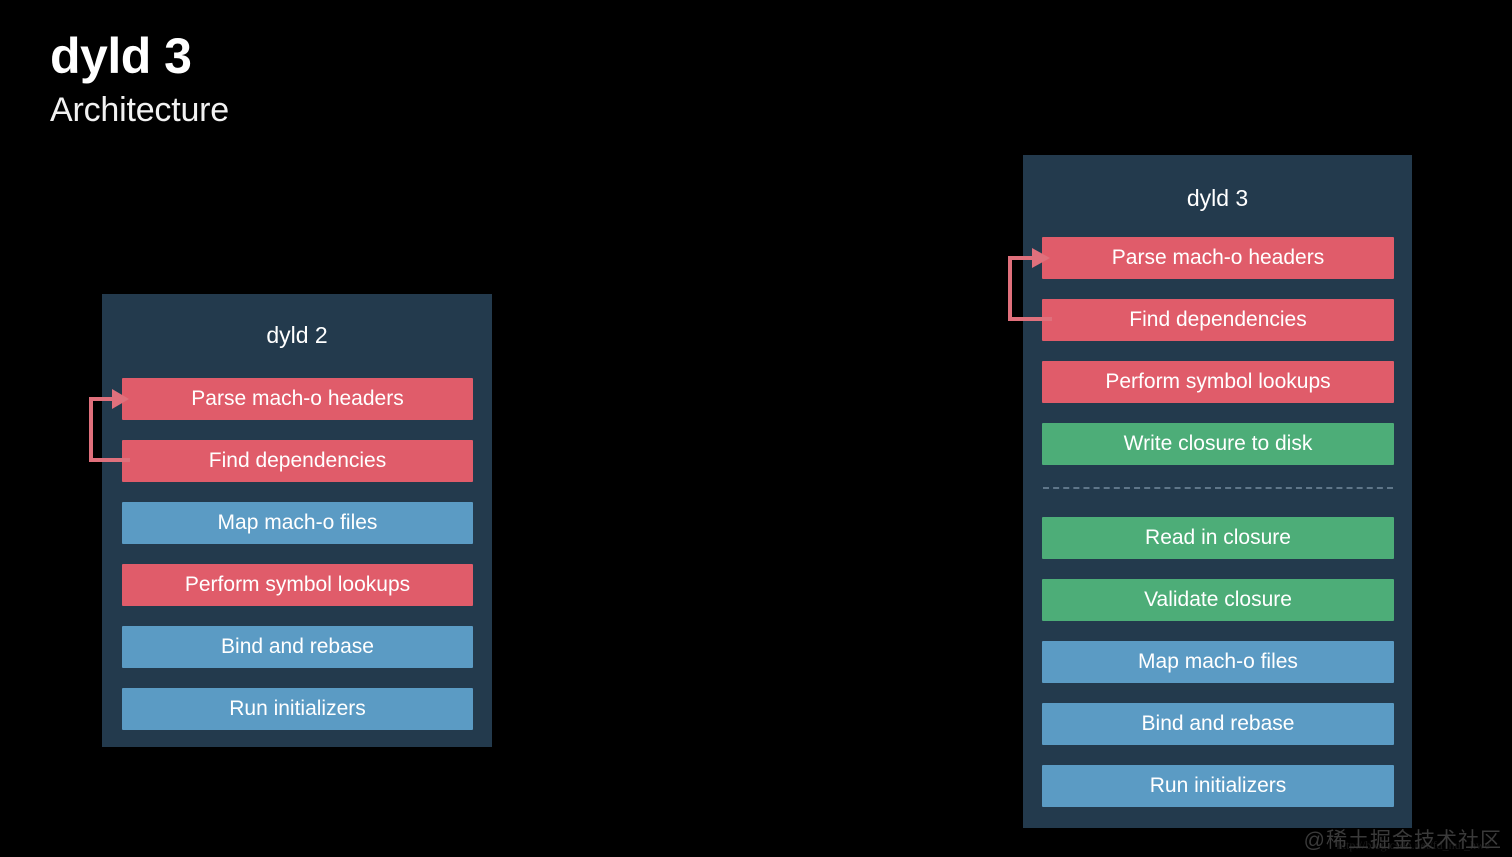  I want to click on watermark-handle: @稀土掘金技术社区, so click(1402, 840).